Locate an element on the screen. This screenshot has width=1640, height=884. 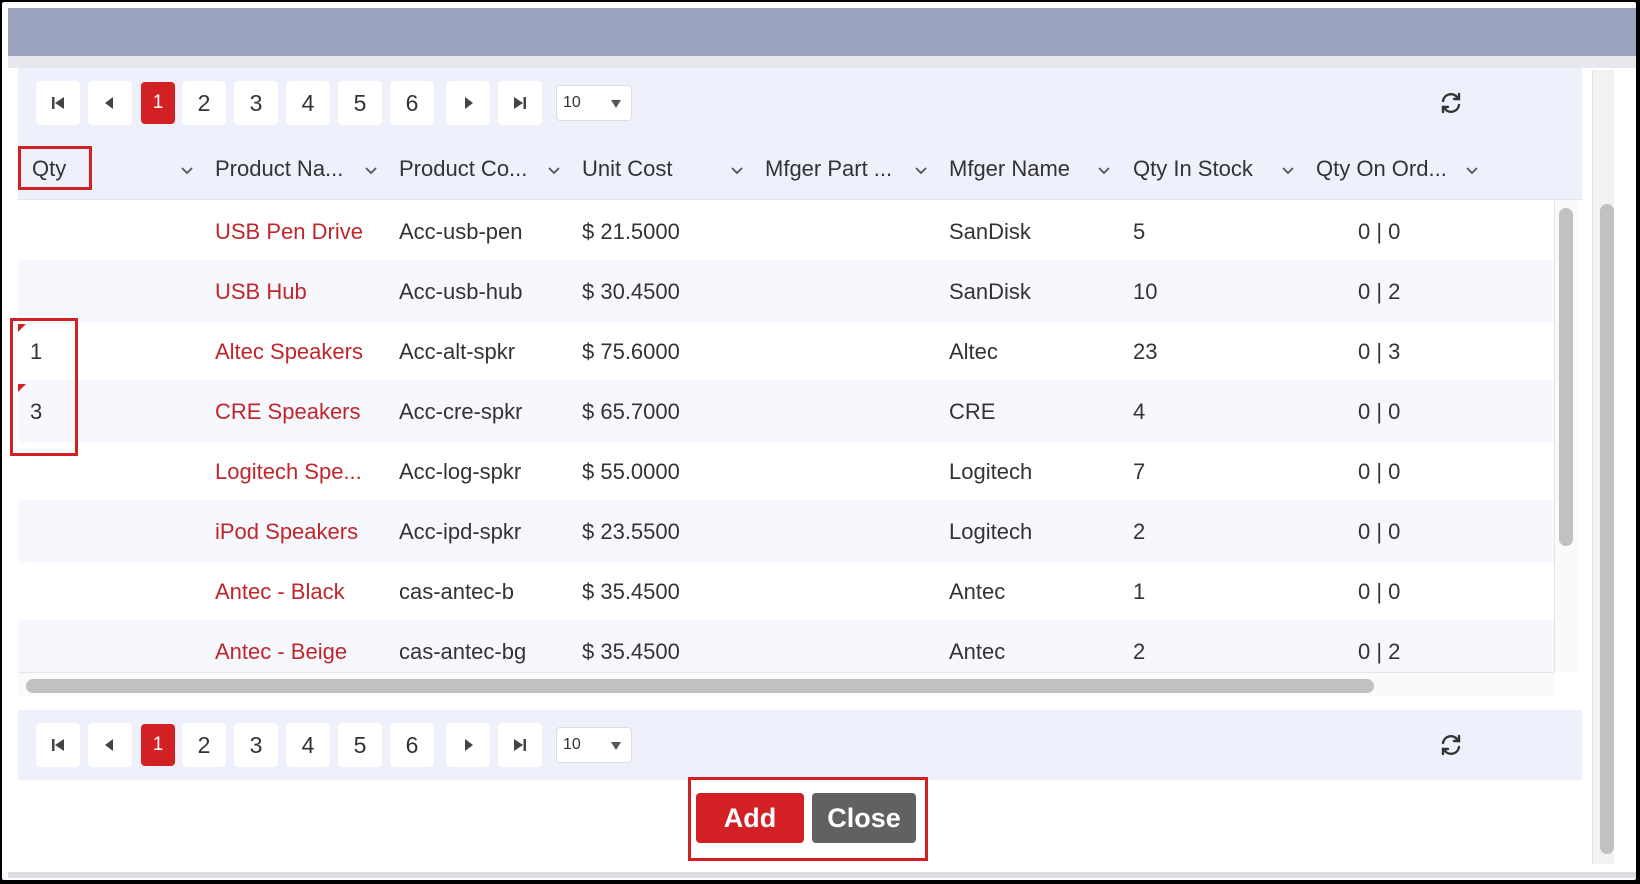
unit-cost-cell: $ 30.4500 is located at coordinates (631, 291).